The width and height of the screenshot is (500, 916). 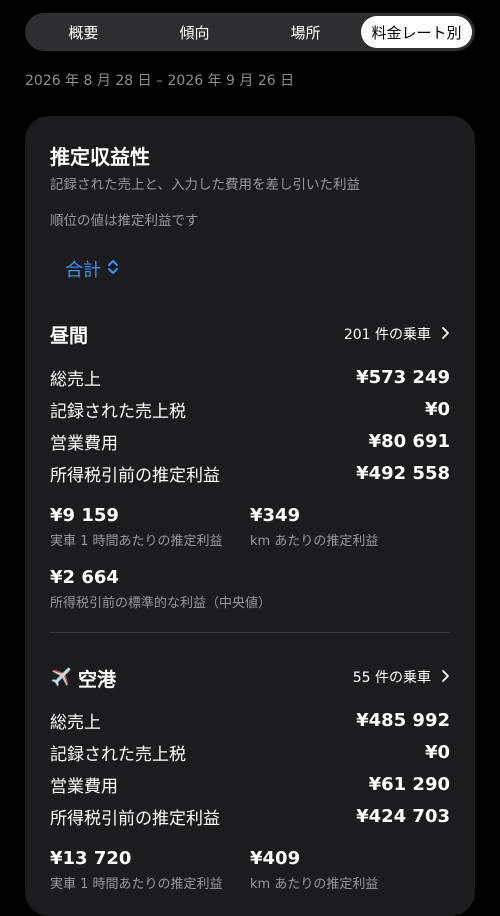 I want to click on chevron-up-down-icon, so click(x=113, y=269).